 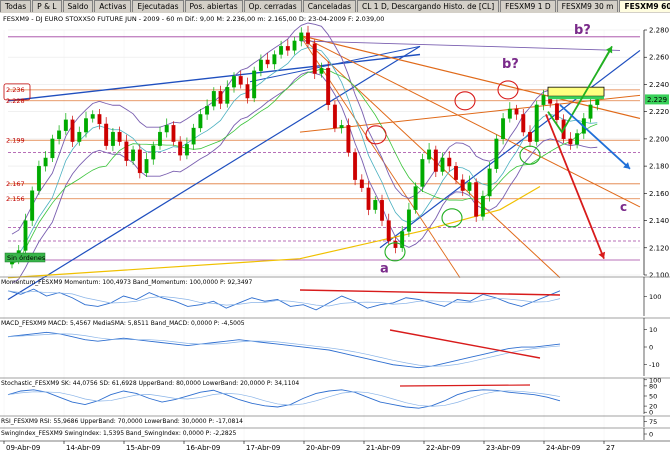 What do you see at coordinates (659, 221) in the screenshot?
I see `price-tick-label: 2.140` at bounding box center [659, 221].